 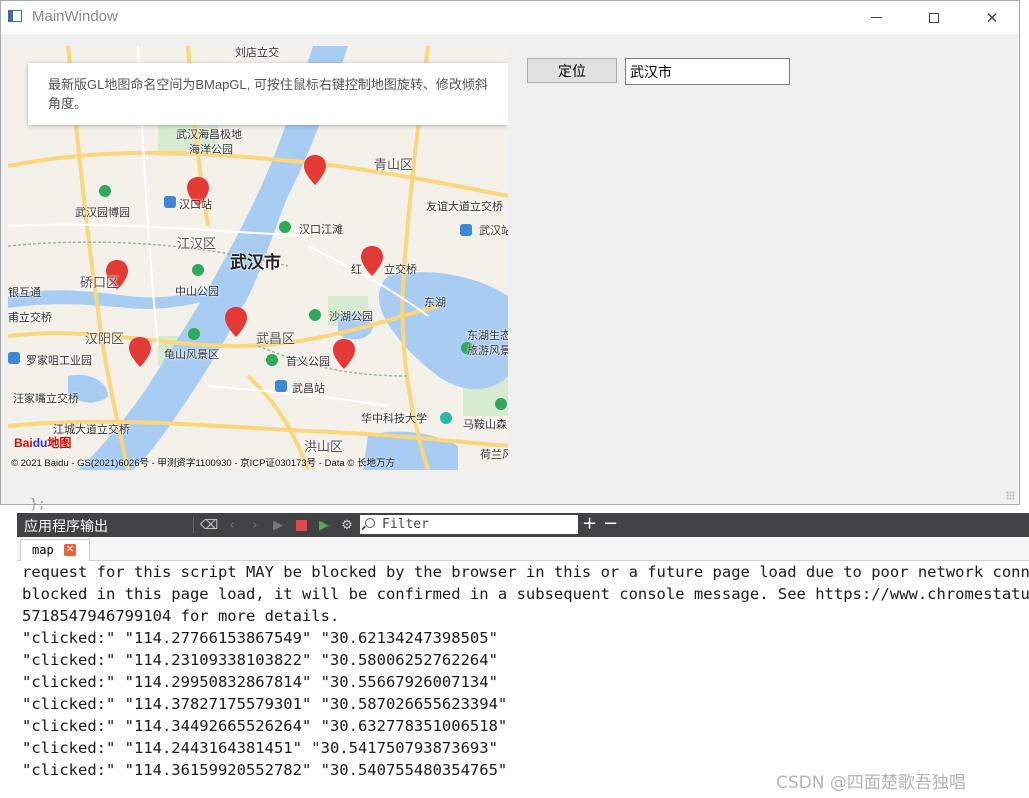 What do you see at coordinates (197, 244) in the screenshot?
I see `district-label: 江汉区` at bounding box center [197, 244].